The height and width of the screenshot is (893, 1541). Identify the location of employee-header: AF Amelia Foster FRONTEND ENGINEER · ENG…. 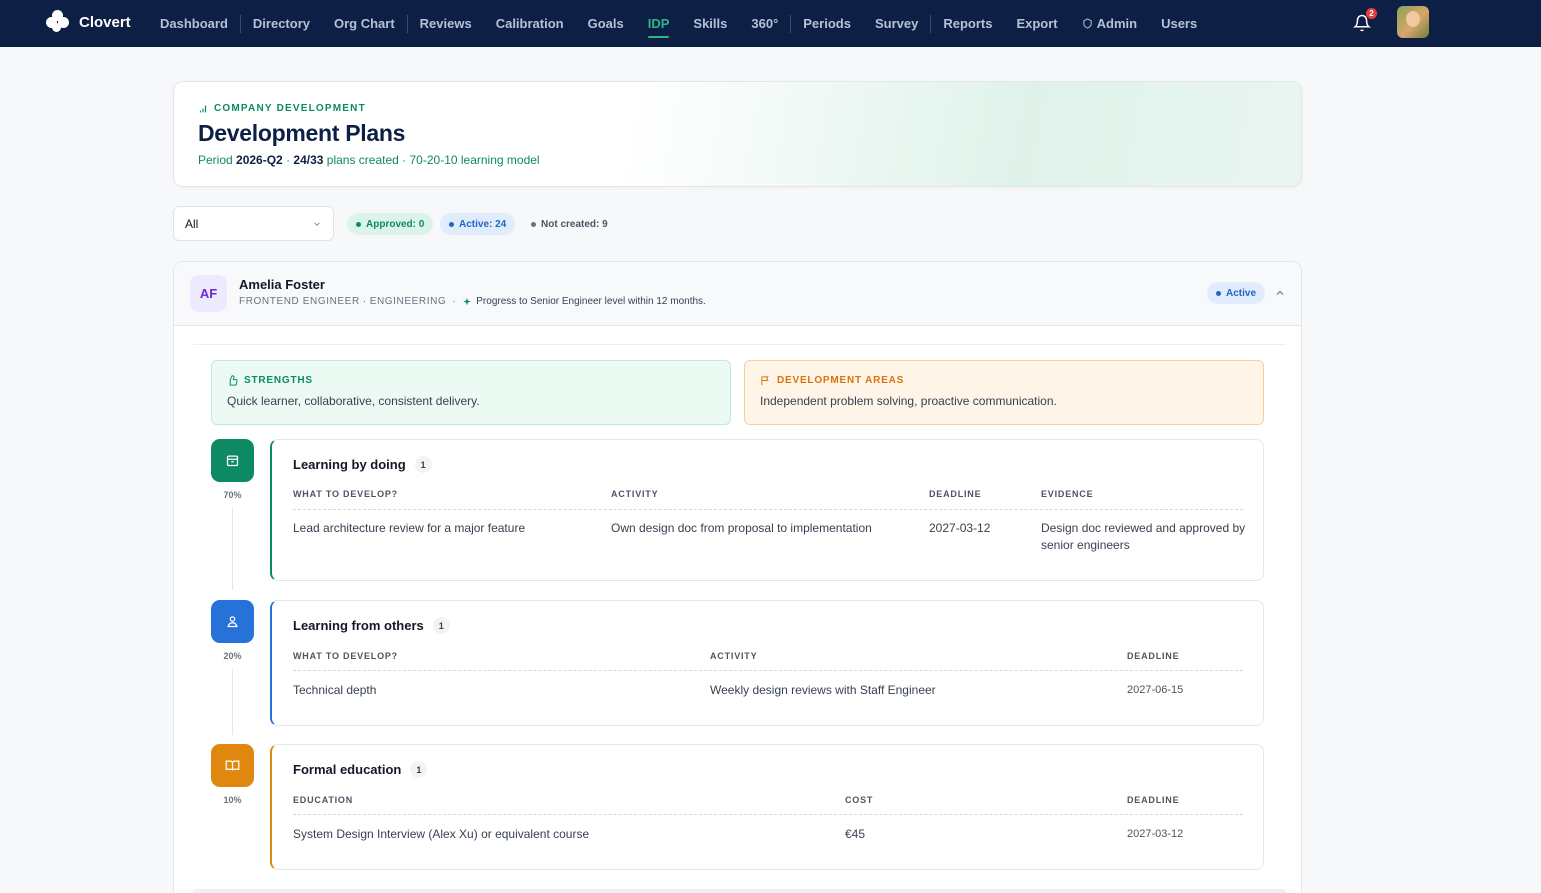
(737, 294).